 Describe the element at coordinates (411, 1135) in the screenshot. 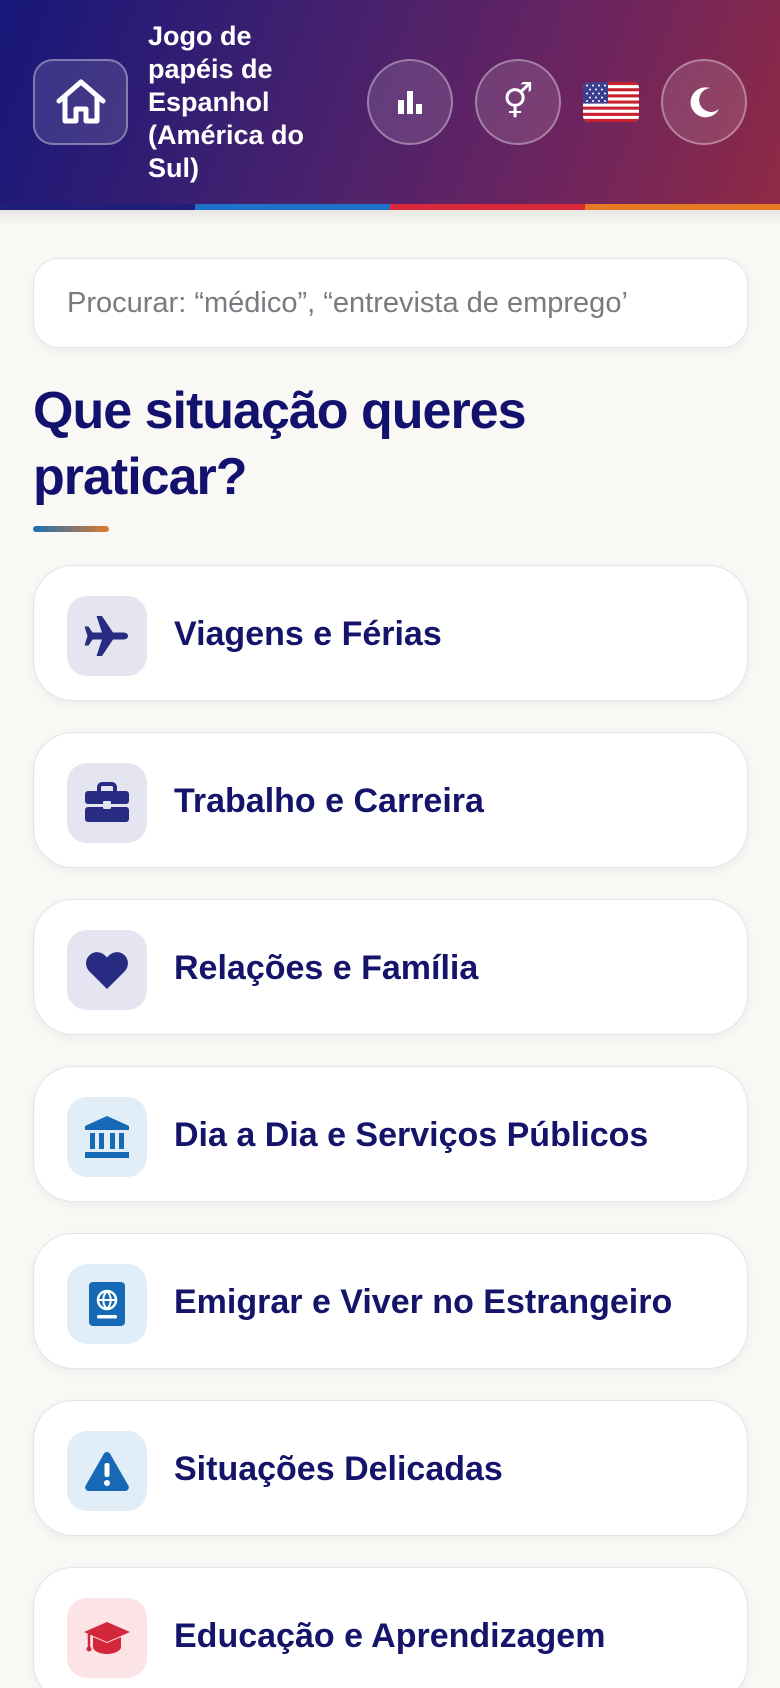

I see `category-label: Dia a Dia e Serviços Públicos` at that location.